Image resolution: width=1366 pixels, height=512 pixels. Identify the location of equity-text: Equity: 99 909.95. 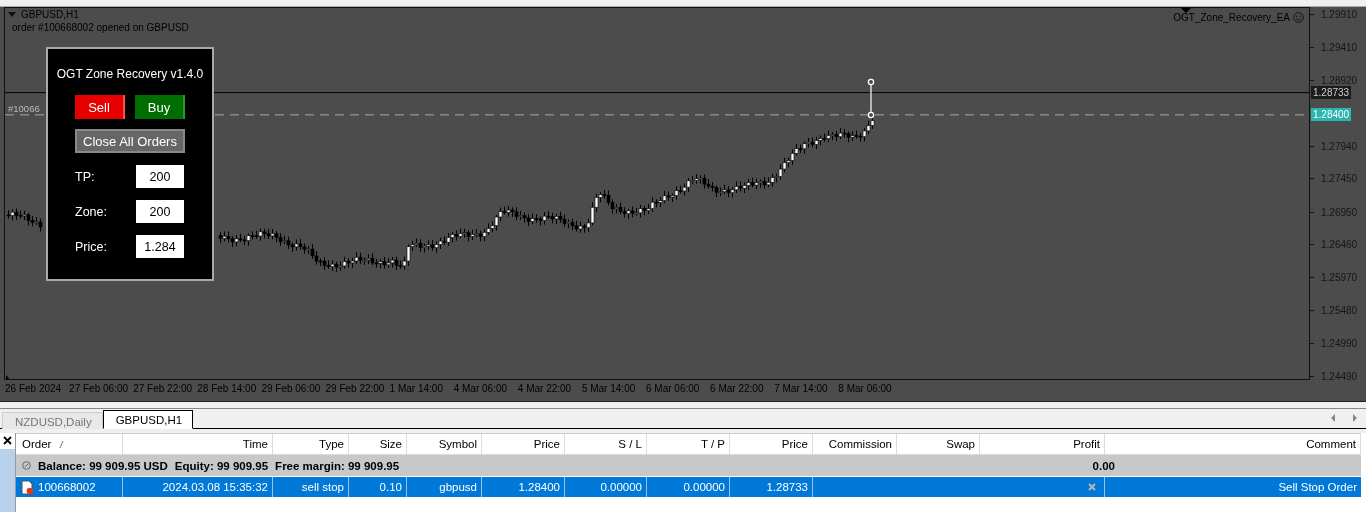
(221, 465).